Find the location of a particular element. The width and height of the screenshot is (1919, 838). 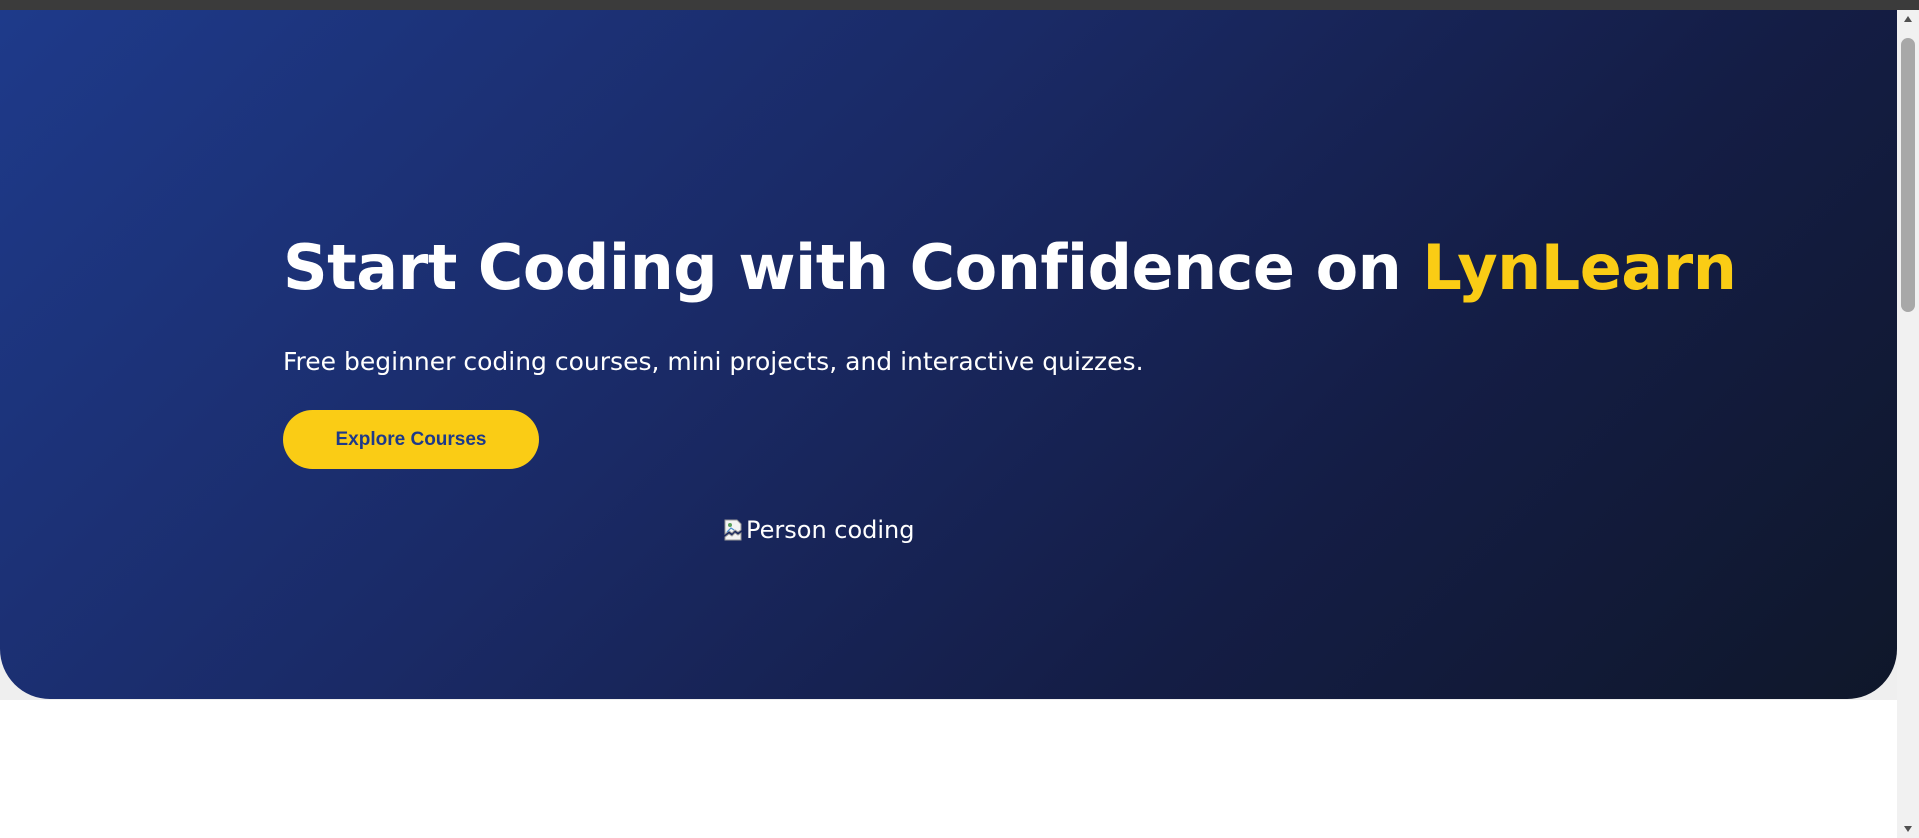

broken-image-icon is located at coordinates (734, 530).